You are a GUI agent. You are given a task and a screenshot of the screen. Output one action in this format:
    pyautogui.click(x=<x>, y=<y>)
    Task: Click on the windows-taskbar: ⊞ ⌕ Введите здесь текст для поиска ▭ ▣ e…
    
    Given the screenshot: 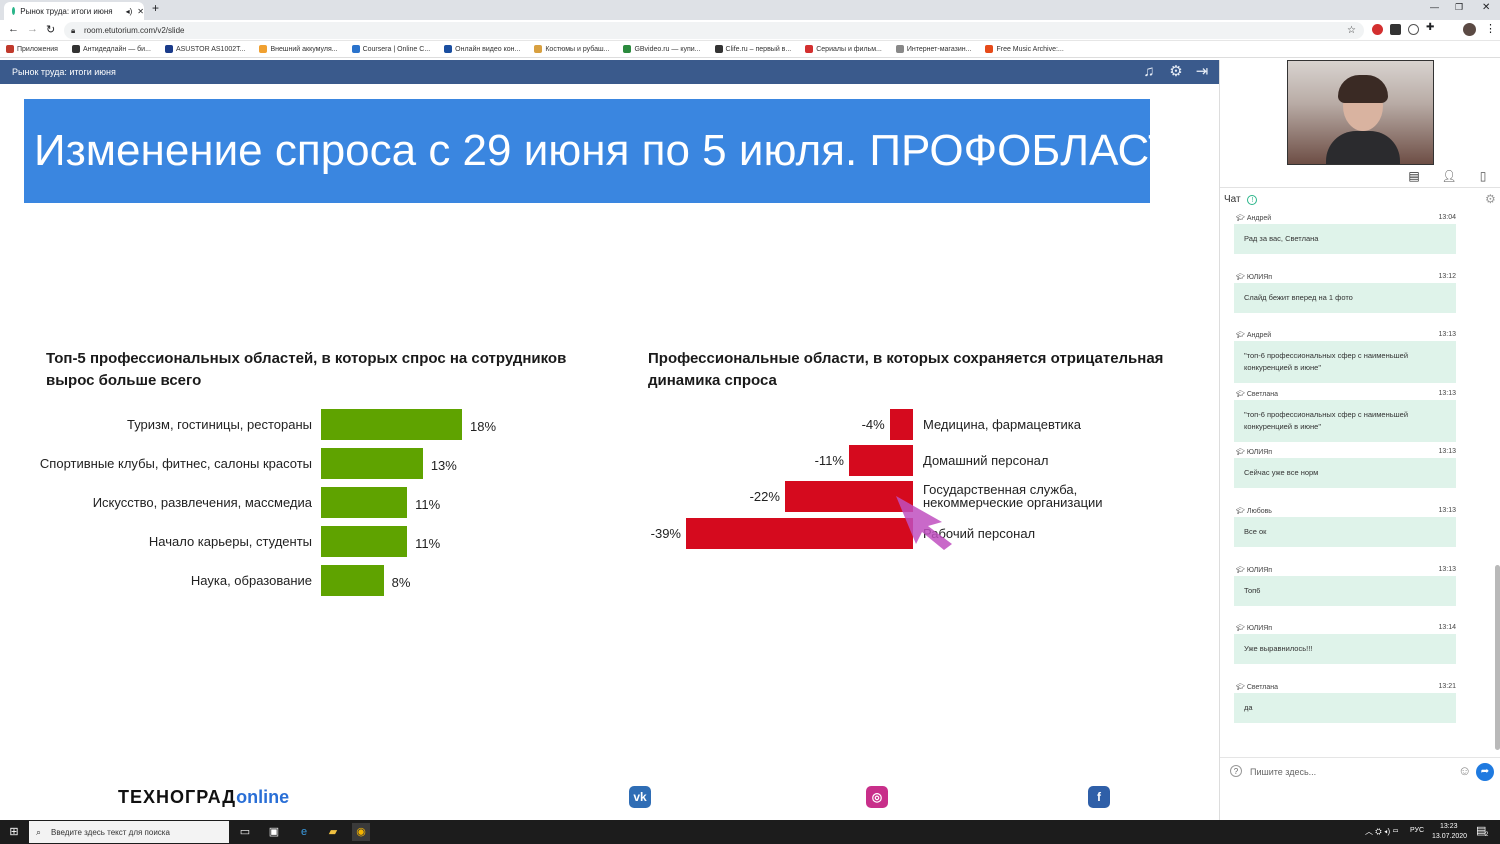 What is the action you would take?
    pyautogui.click(x=750, y=832)
    